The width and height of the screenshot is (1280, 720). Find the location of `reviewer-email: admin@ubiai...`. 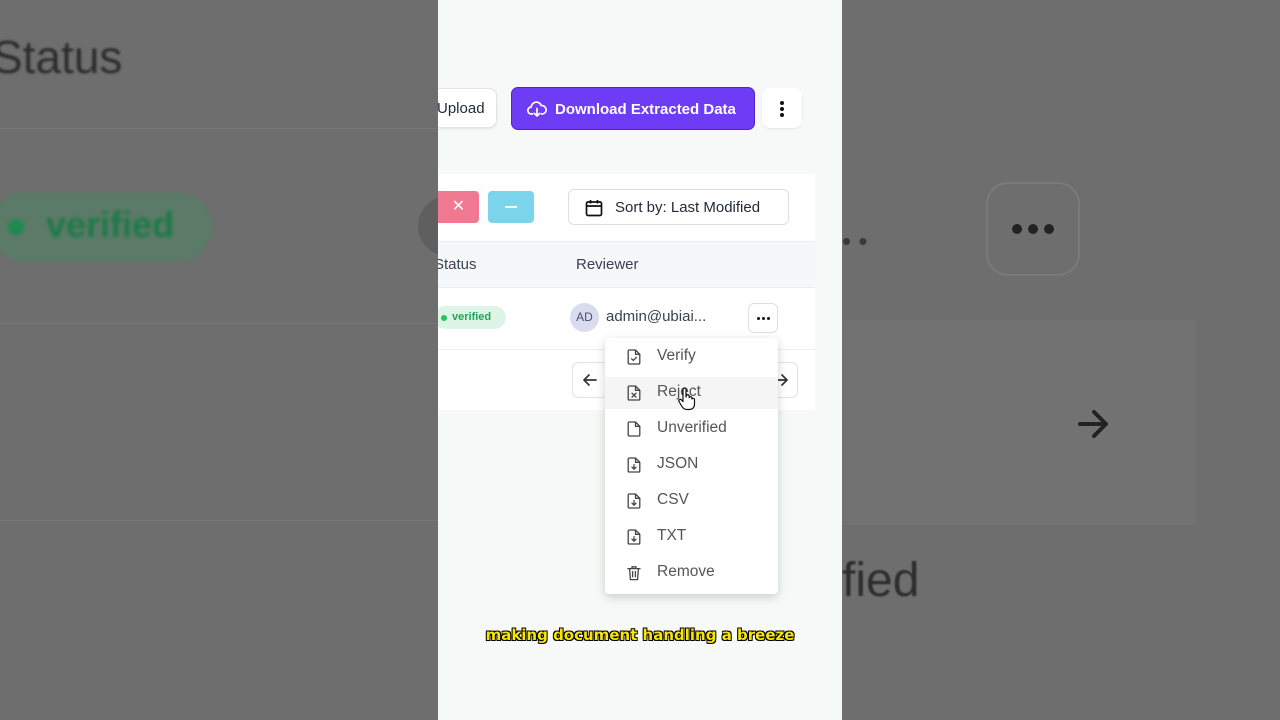

reviewer-email: admin@ubiai... is located at coordinates (656, 316).